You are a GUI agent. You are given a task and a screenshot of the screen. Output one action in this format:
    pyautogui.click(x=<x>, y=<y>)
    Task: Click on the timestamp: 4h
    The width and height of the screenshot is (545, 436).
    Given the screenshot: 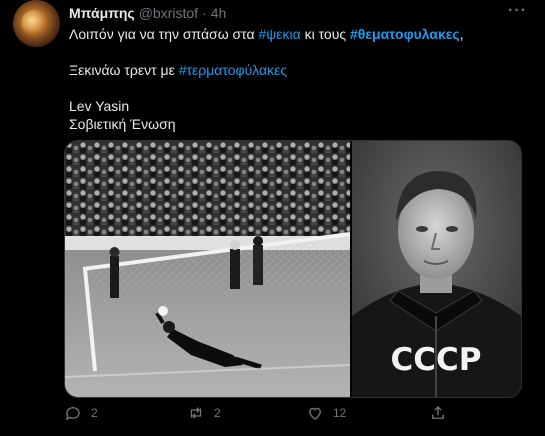 What is the action you would take?
    pyautogui.click(x=219, y=13)
    